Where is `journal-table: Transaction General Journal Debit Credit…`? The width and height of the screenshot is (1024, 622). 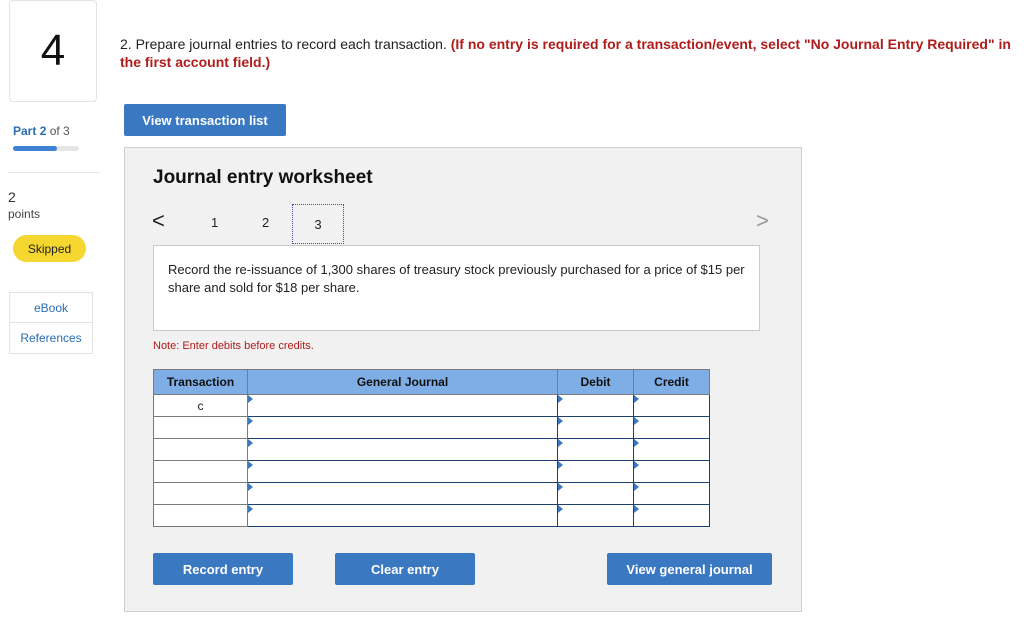 journal-table: Transaction General Journal Debit Credit… is located at coordinates (431, 448).